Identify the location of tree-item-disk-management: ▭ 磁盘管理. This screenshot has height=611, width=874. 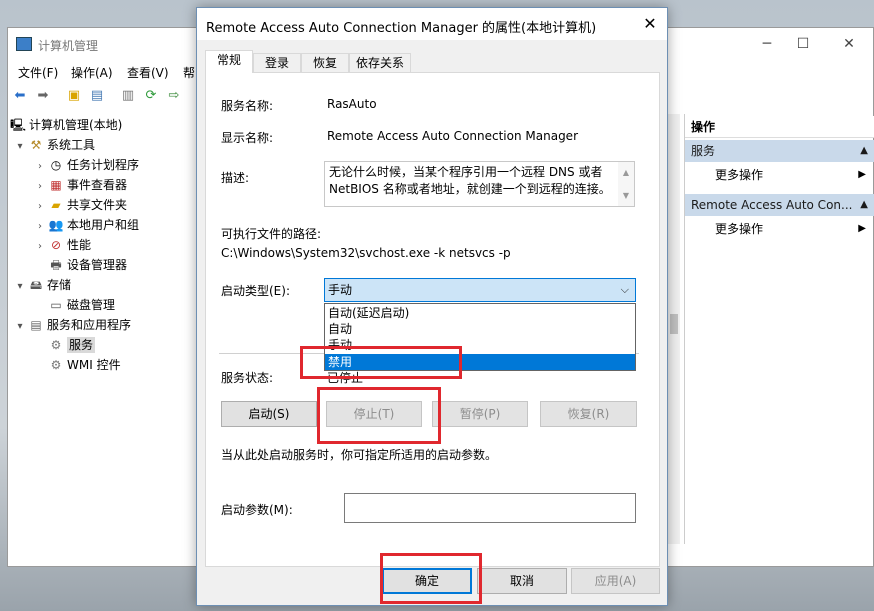
(73, 305).